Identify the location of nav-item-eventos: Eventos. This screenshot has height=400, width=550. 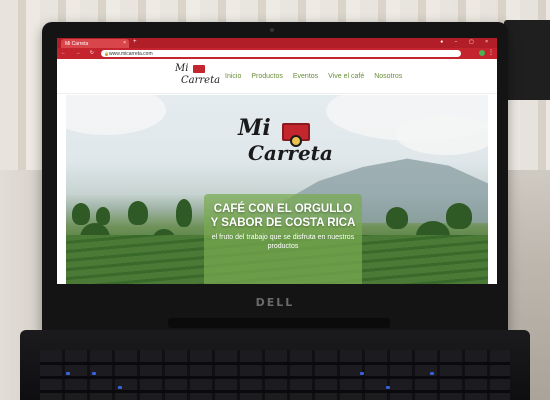
(305, 76).